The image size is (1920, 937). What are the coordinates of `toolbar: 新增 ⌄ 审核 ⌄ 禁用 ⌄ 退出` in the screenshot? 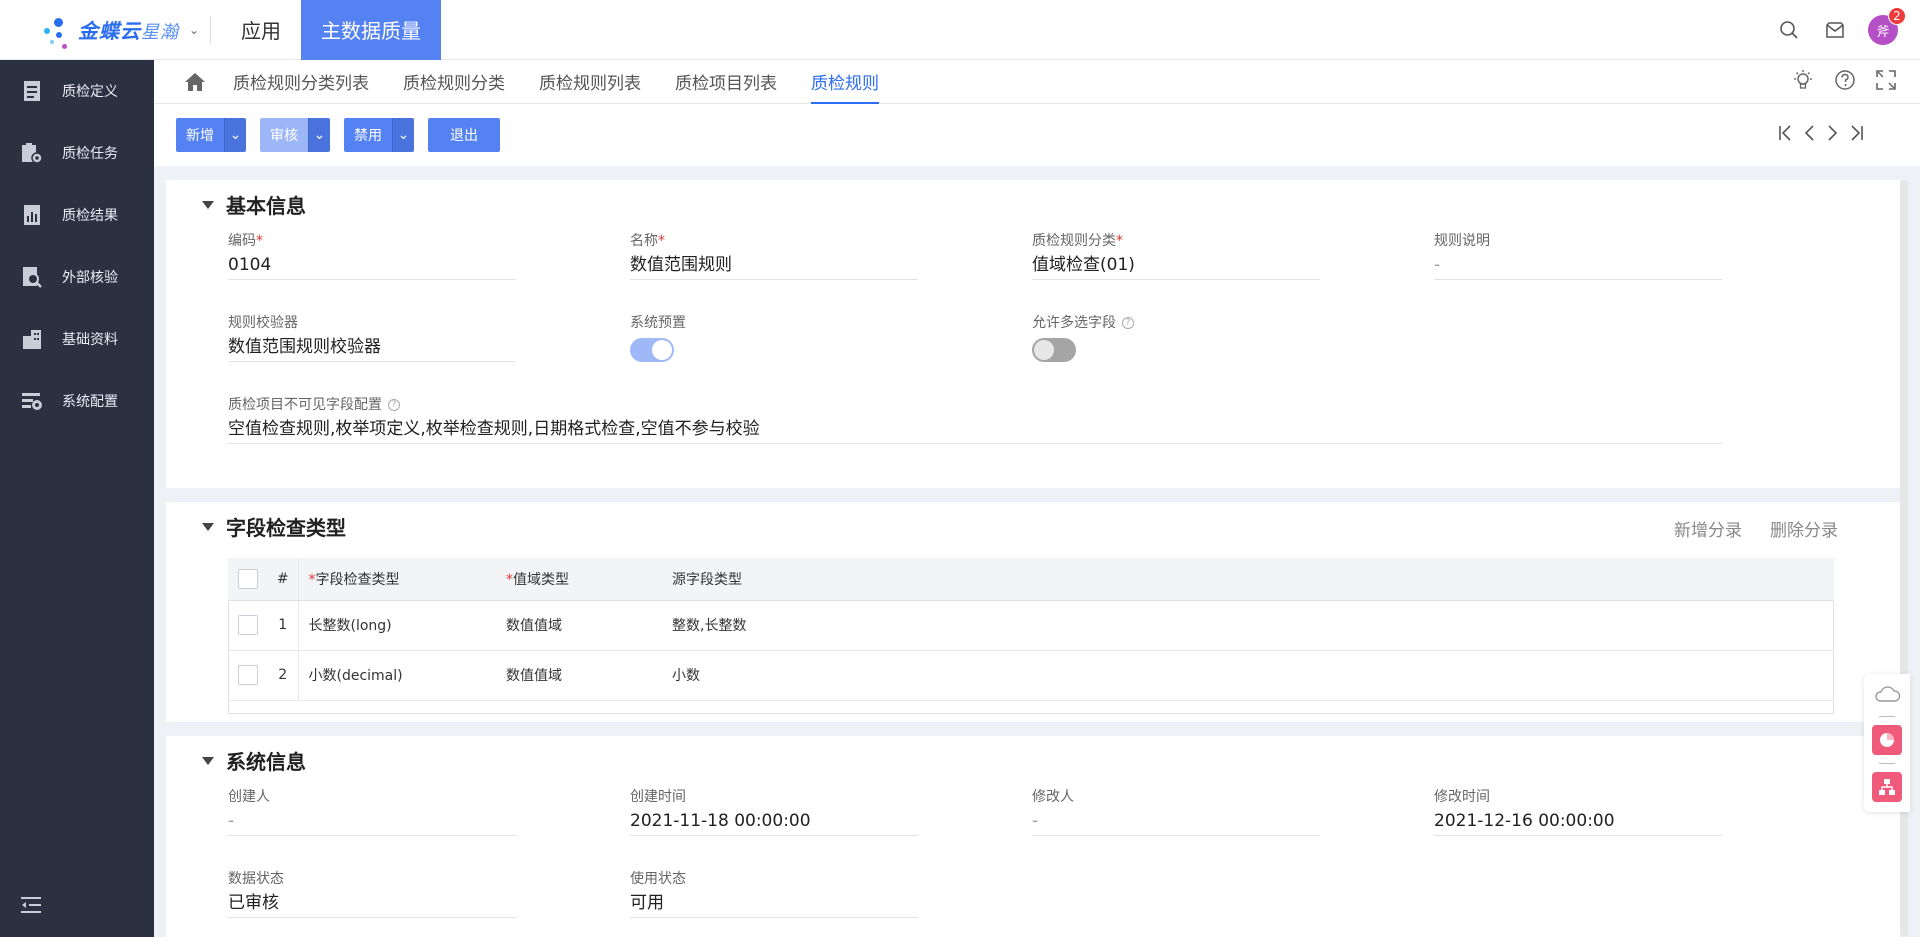 It's located at (1037, 135).